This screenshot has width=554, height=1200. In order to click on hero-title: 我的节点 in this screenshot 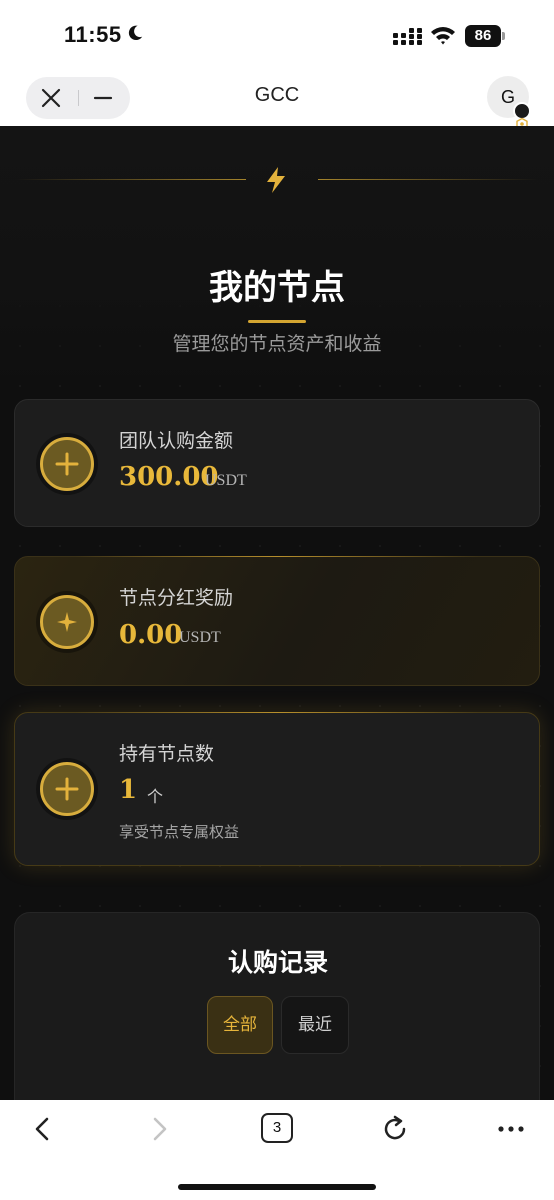, I will do `click(277, 288)`.